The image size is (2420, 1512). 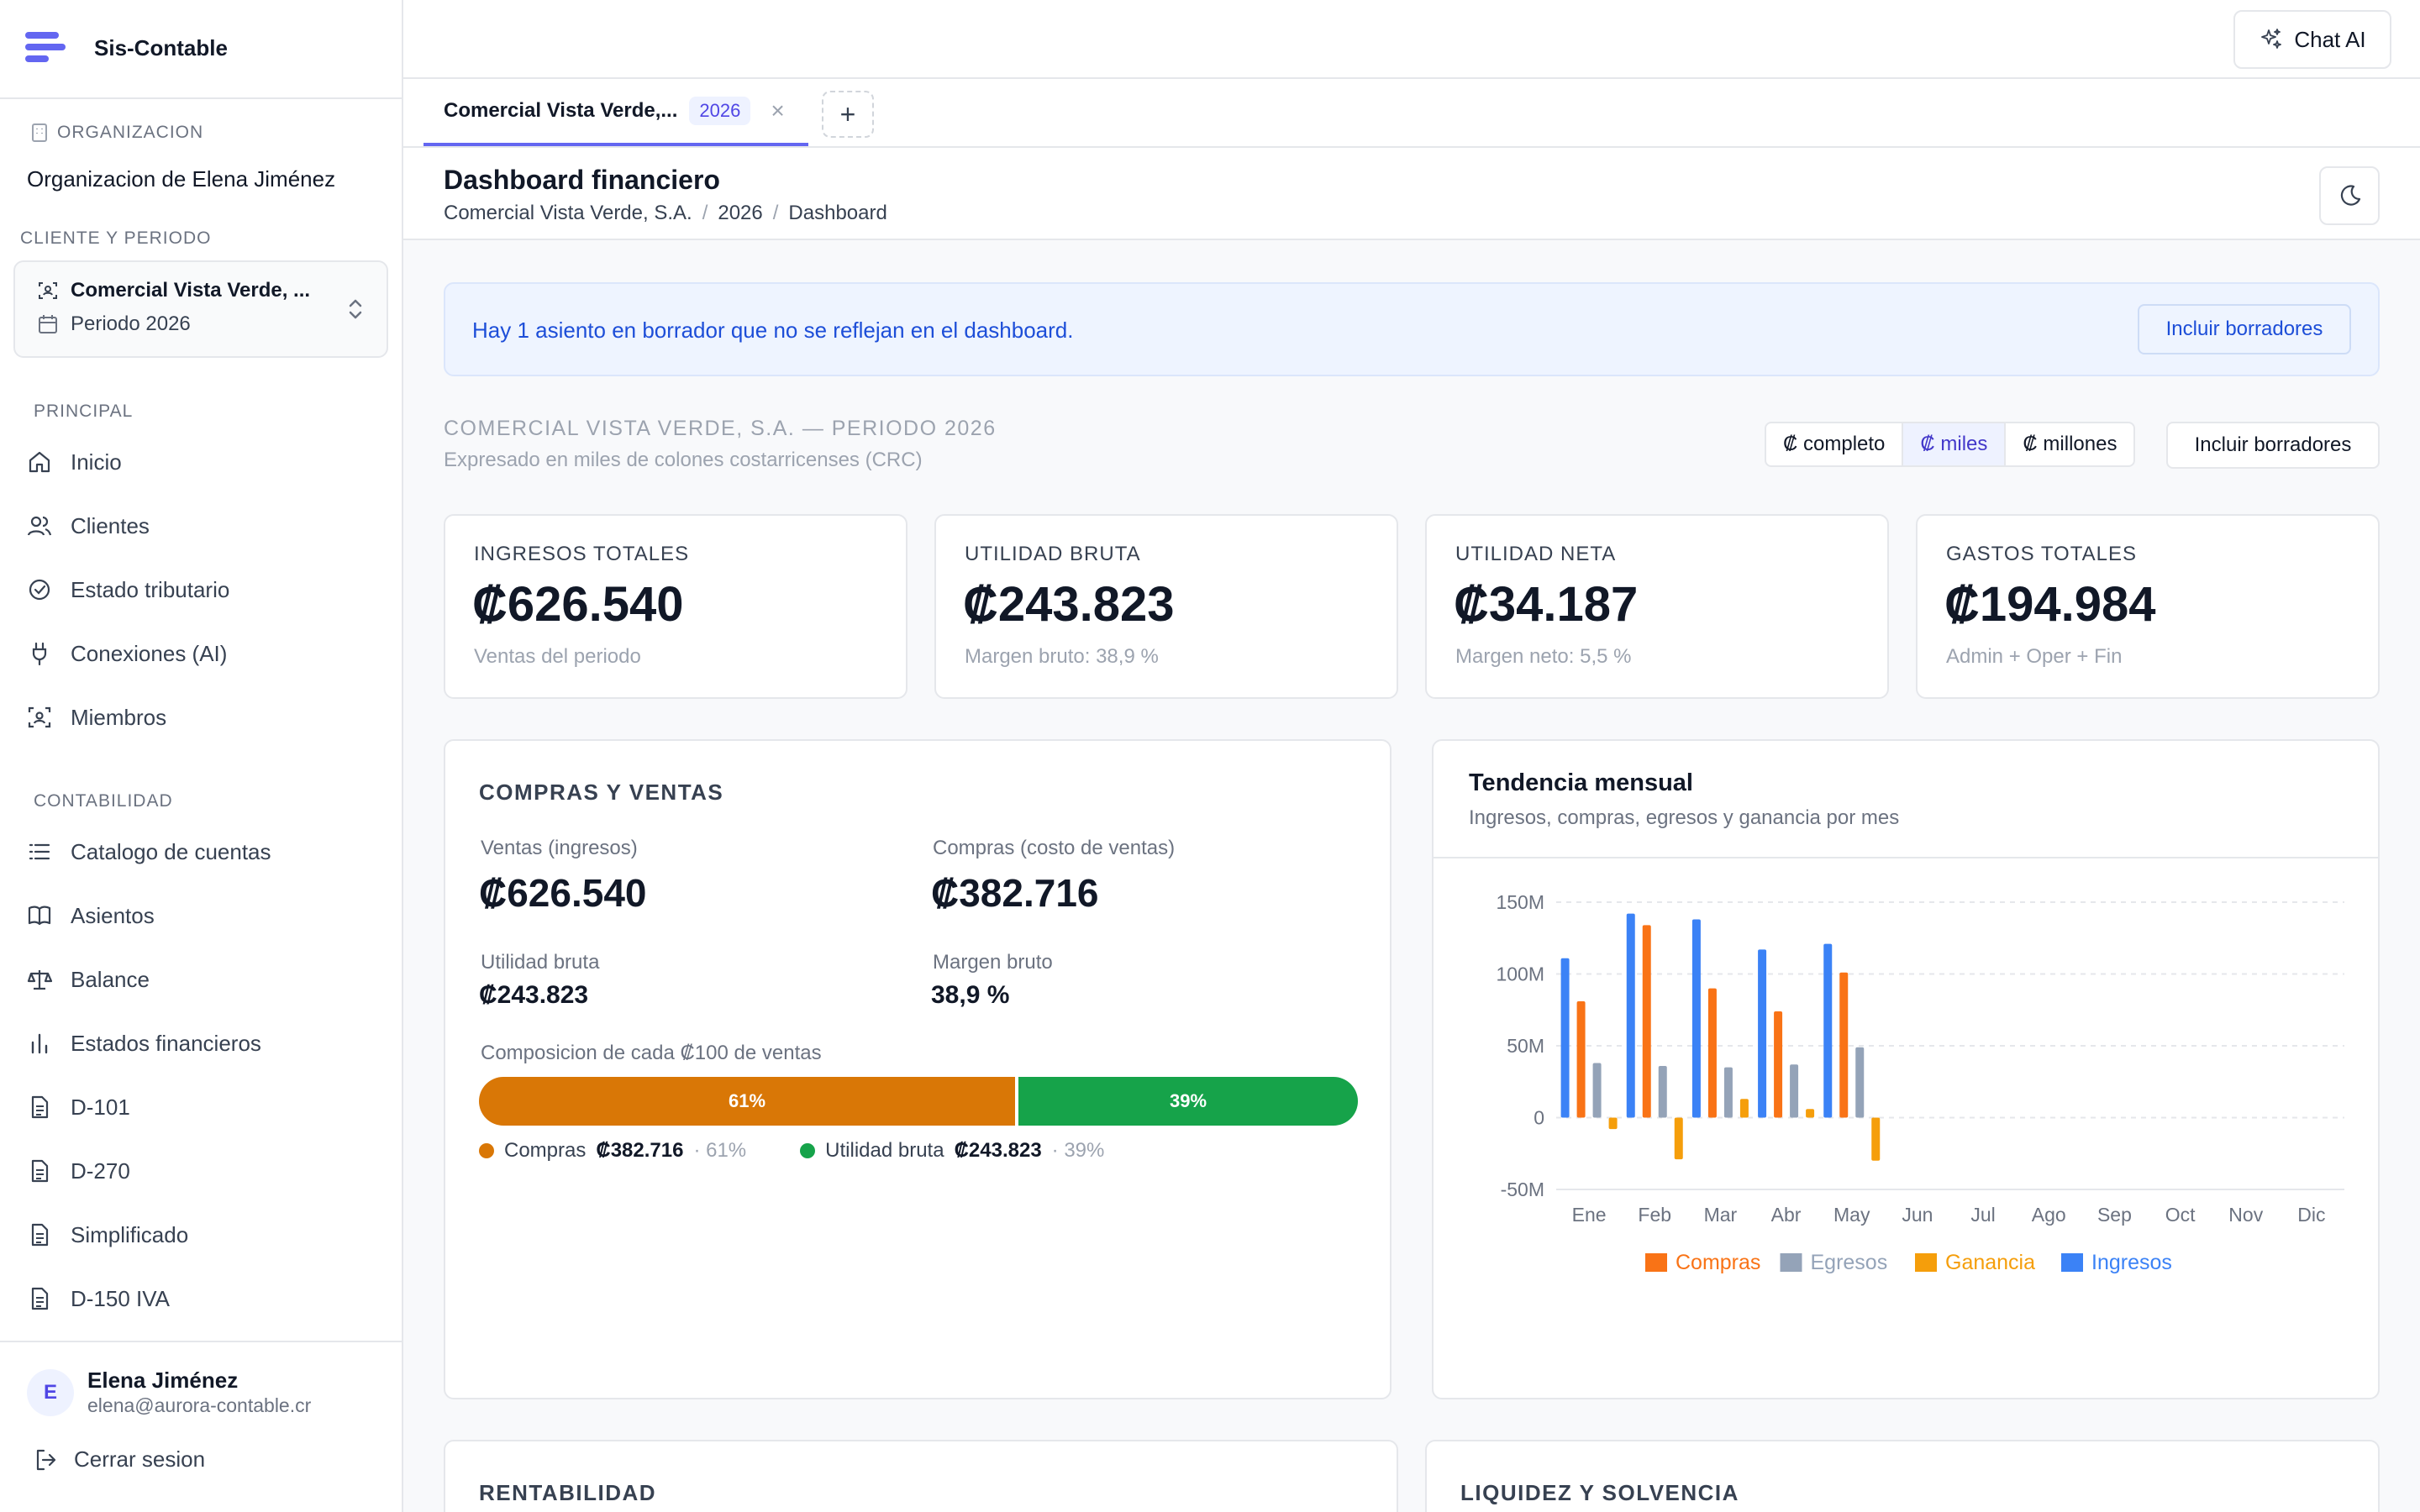 What do you see at coordinates (203, 1170) in the screenshot?
I see `nav-item-d270: D-270` at bounding box center [203, 1170].